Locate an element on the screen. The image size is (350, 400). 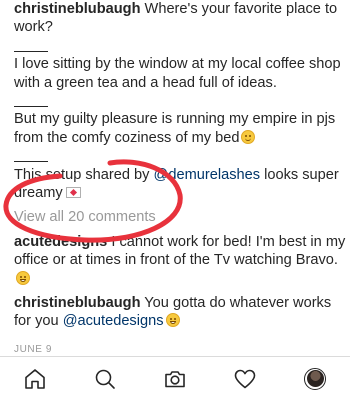
camera-tab is located at coordinates (175, 379).